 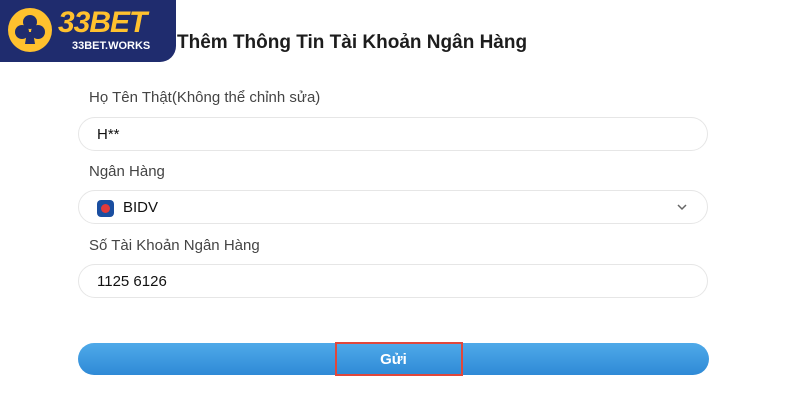 What do you see at coordinates (102, 22) in the screenshot?
I see `brand-name: 33BET` at bounding box center [102, 22].